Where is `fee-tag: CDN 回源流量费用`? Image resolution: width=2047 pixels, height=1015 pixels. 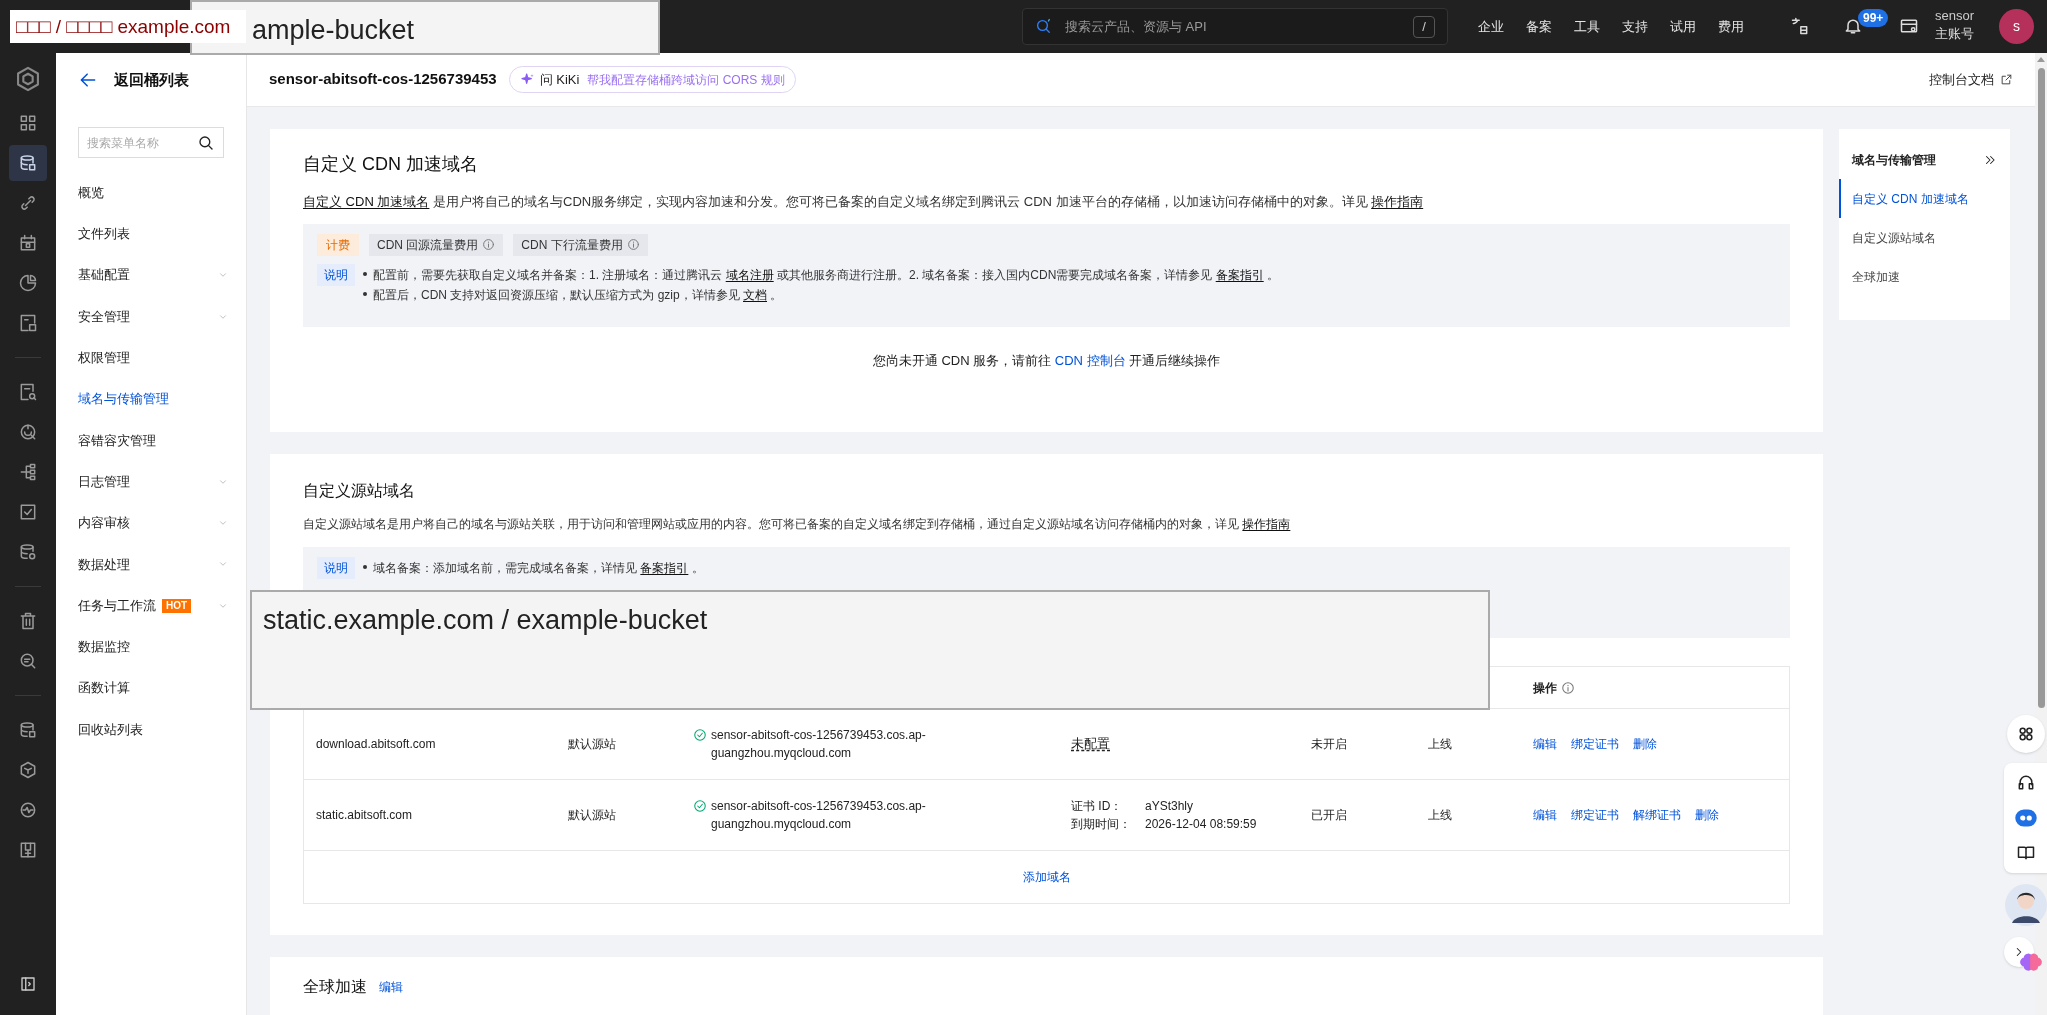 fee-tag: CDN 回源流量费用 is located at coordinates (436, 244).